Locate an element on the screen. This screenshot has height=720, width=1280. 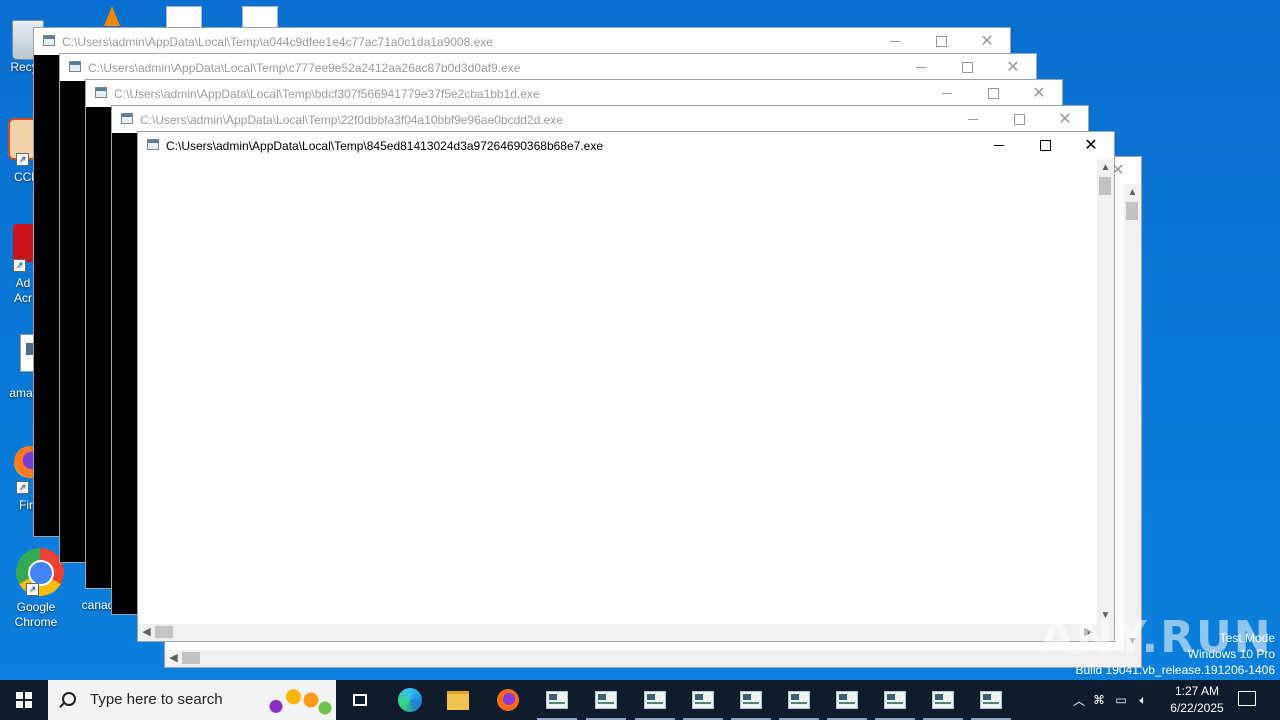
desktop-icon-label: Google Chrome is located at coordinates (36, 614).